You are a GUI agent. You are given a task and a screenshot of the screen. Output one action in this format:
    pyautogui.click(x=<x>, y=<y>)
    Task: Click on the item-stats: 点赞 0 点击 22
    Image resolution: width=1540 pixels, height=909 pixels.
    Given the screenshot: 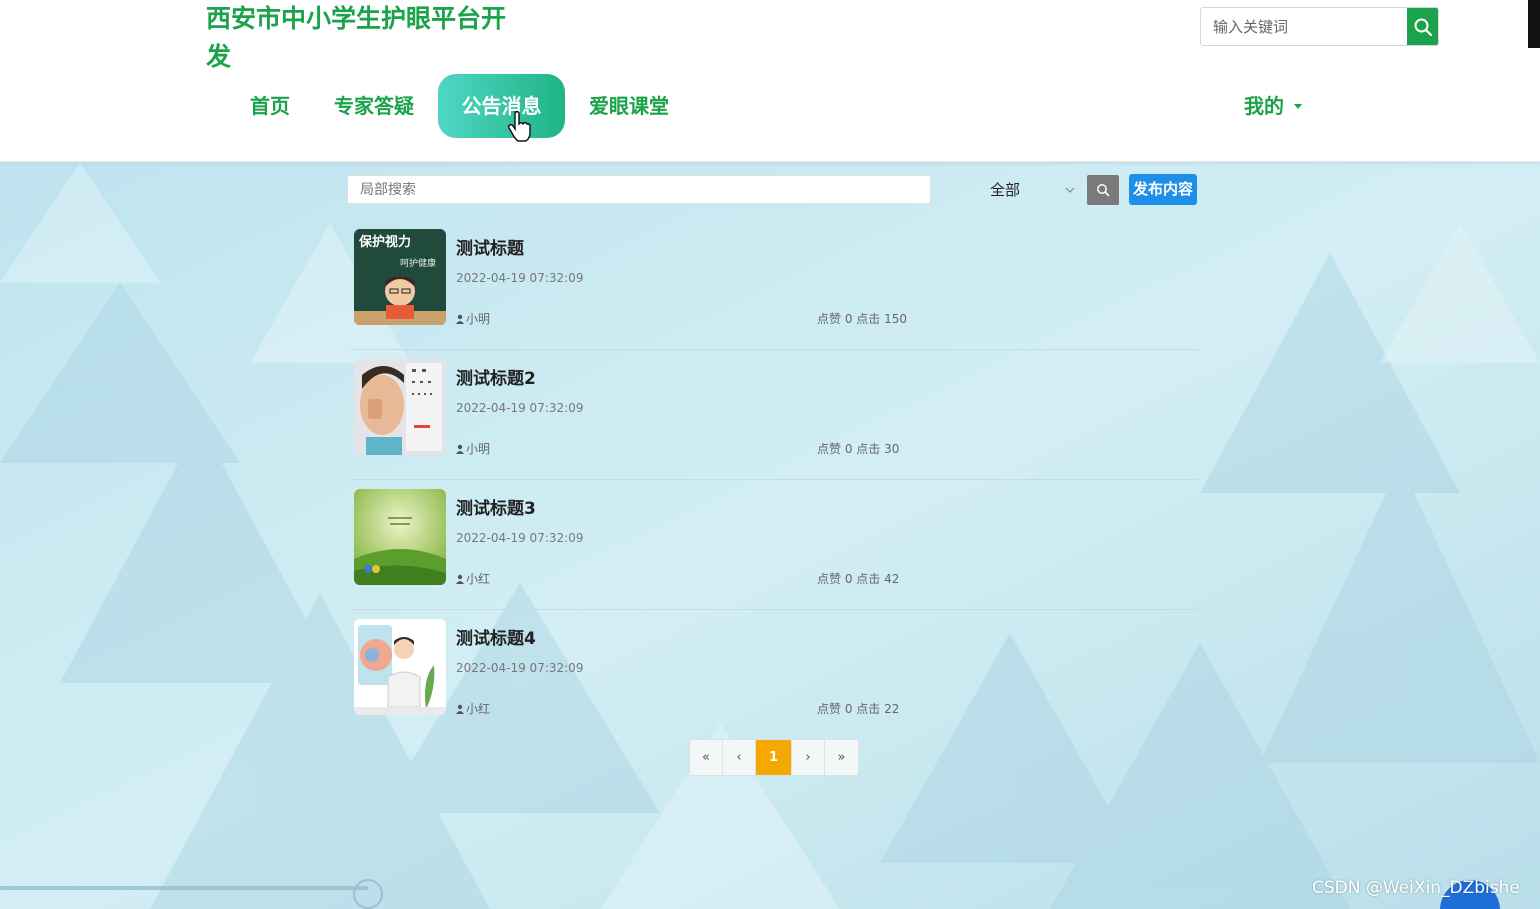 What is the action you would take?
    pyautogui.click(x=858, y=709)
    